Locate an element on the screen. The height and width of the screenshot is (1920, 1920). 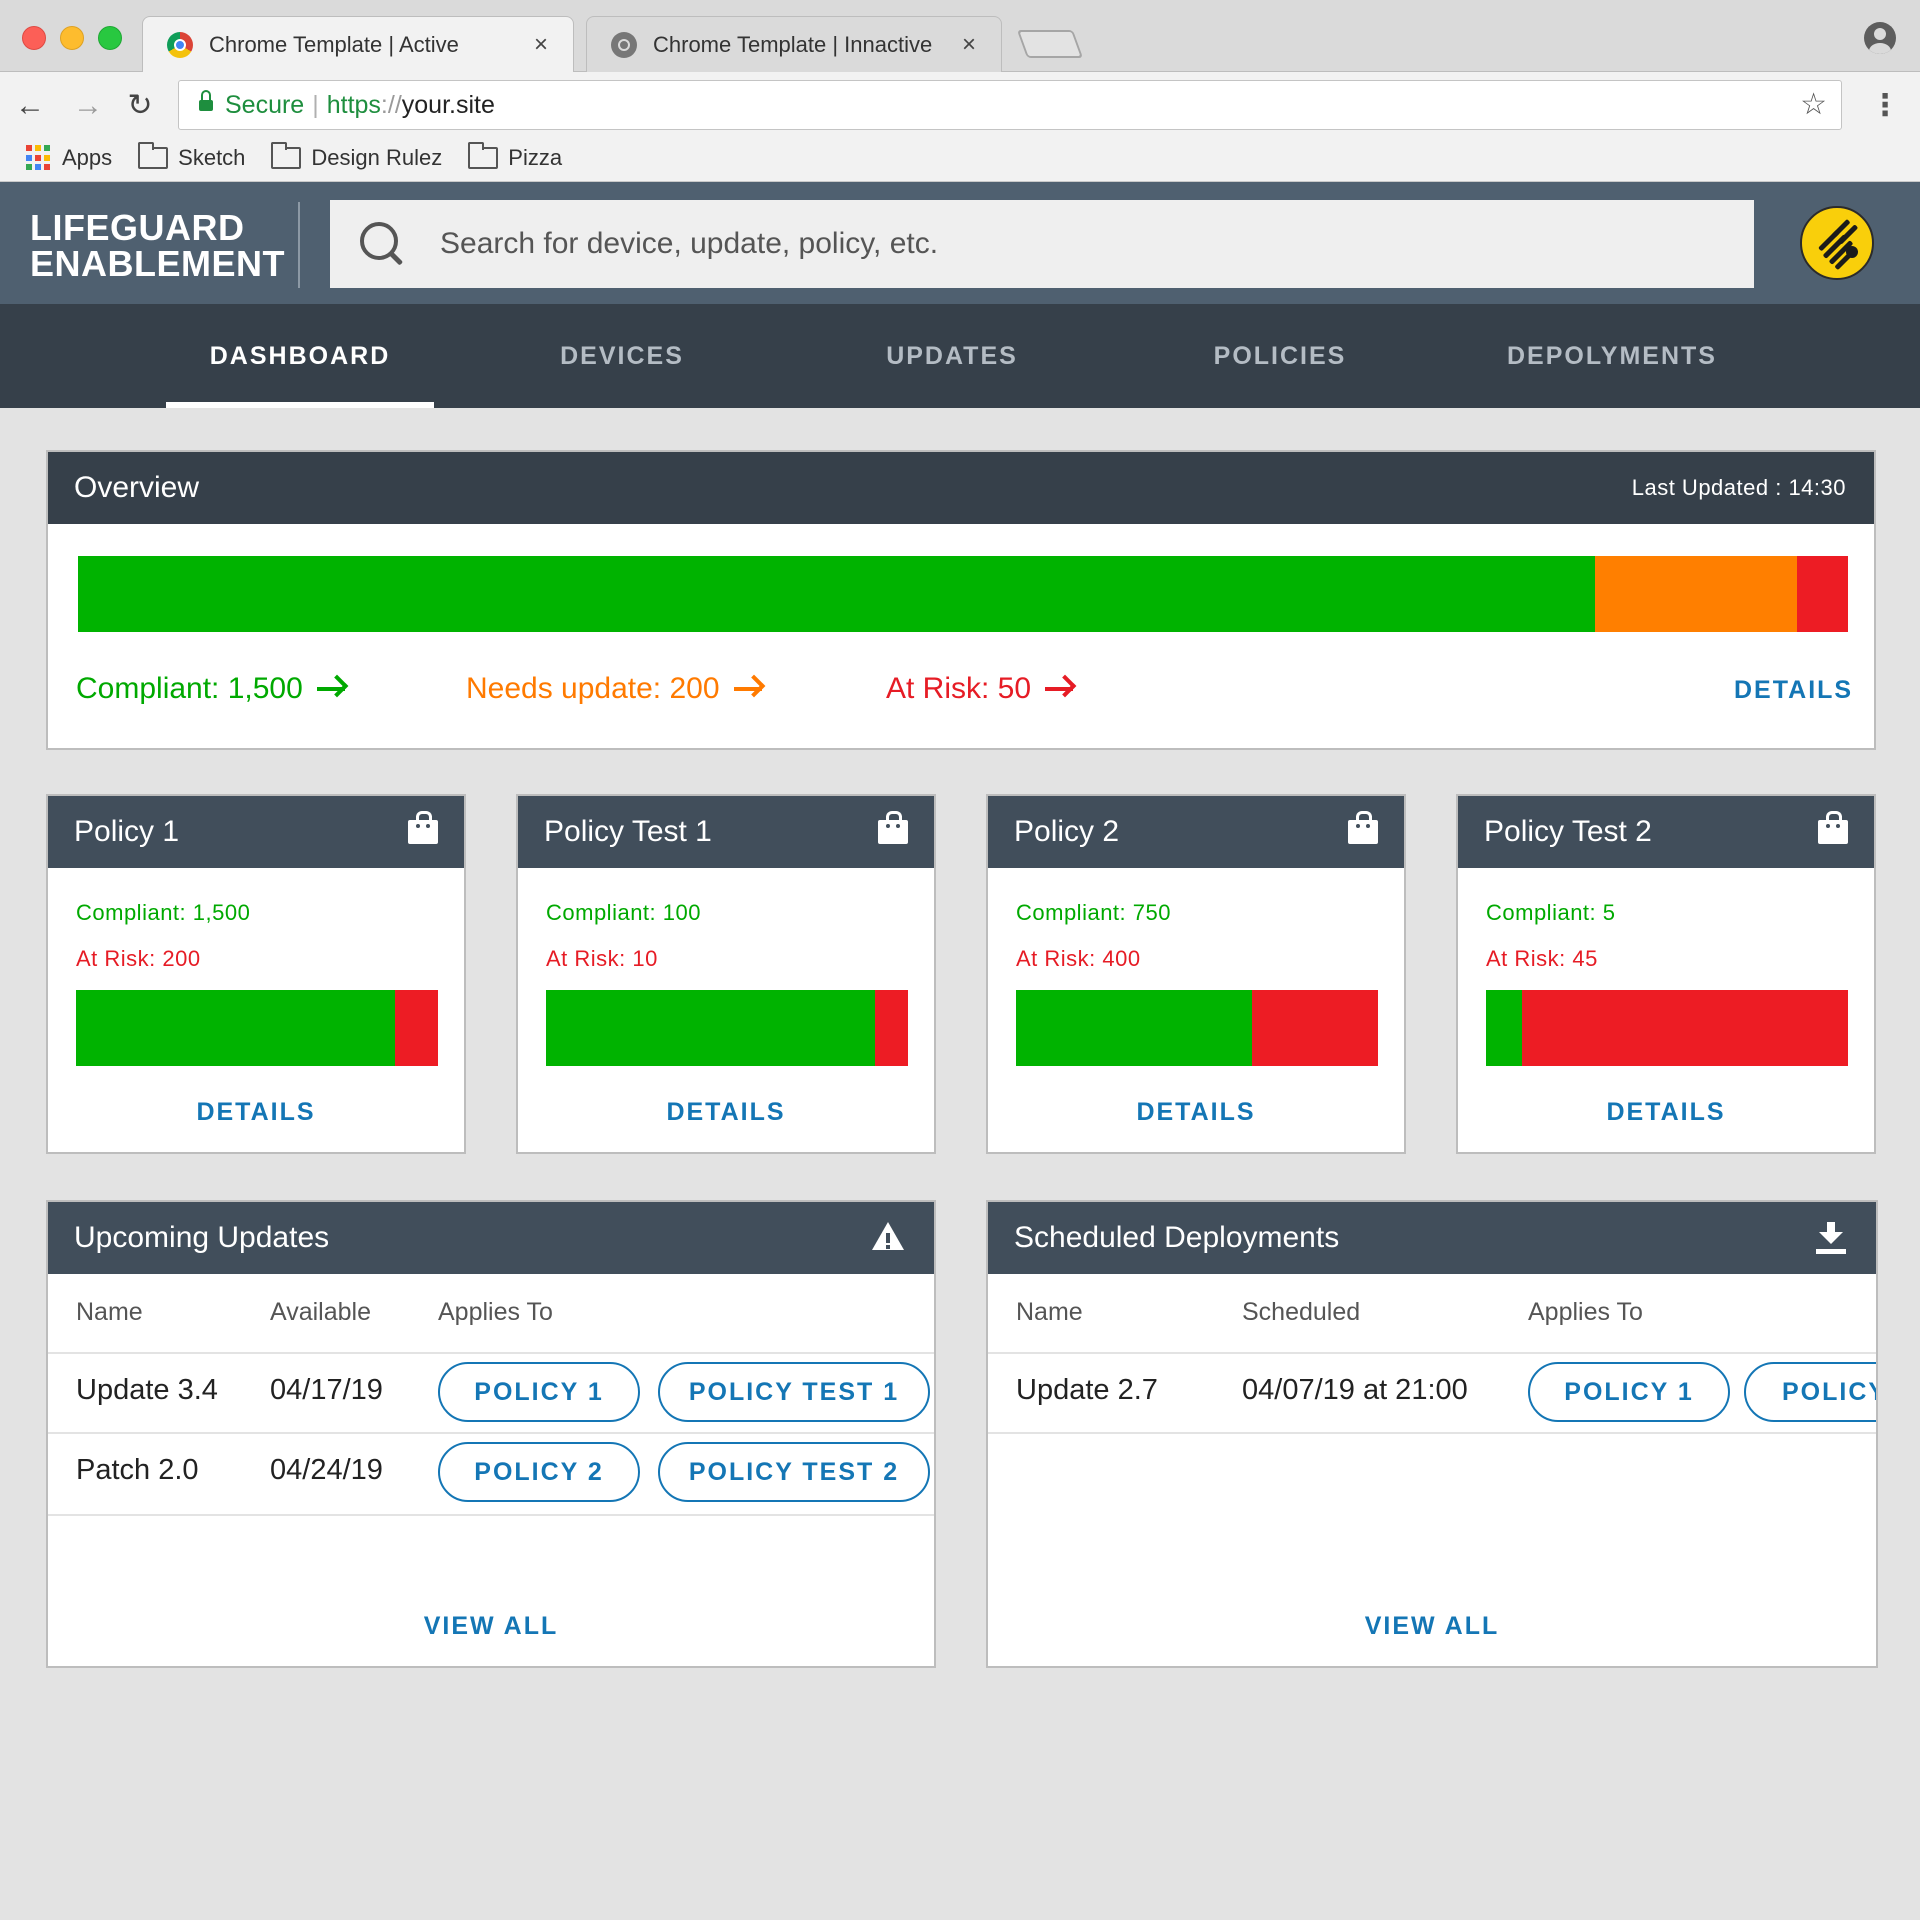
folder-icon is located at coordinates (153, 155).